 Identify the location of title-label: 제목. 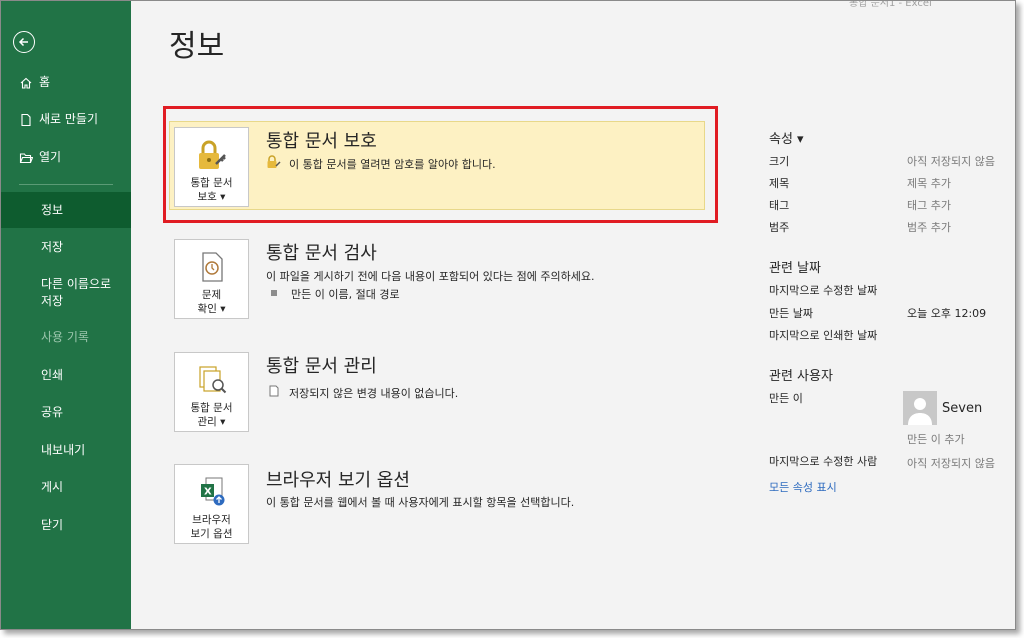
(779, 183).